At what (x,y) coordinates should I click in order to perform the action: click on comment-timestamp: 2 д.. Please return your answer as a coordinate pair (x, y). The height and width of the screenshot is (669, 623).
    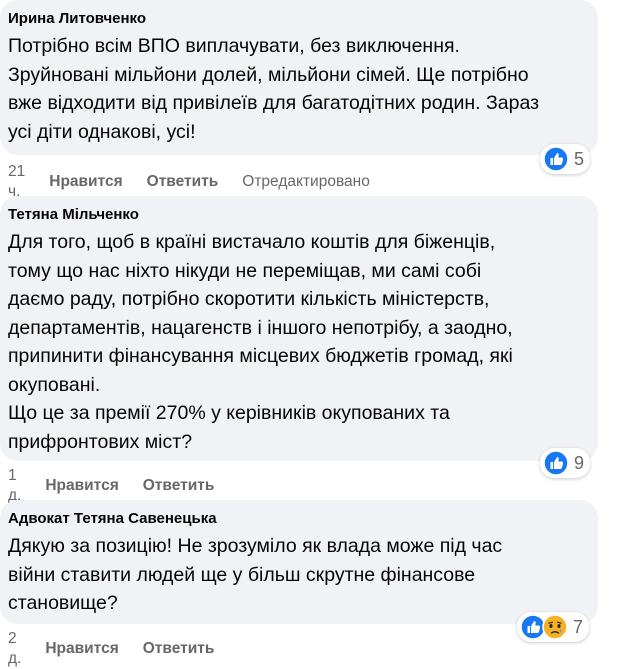
    Looking at the image, I should click on (14, 649).